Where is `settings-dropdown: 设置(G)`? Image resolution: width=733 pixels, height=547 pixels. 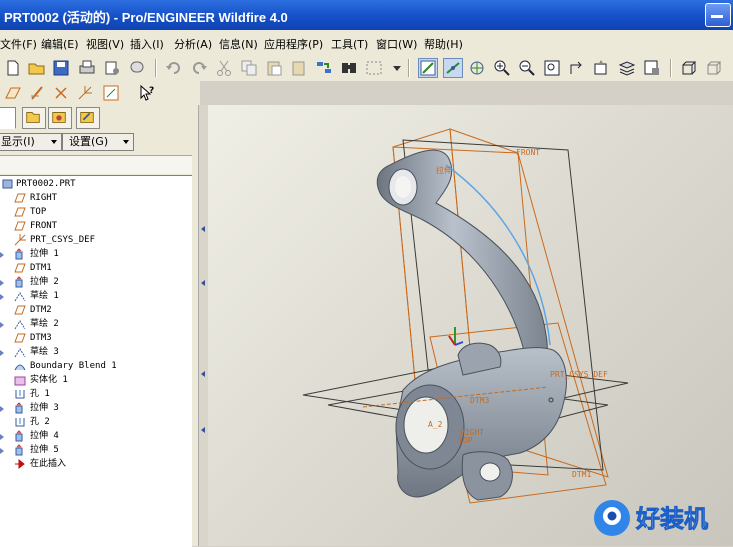
settings-dropdown: 设置(G) is located at coordinates (98, 142).